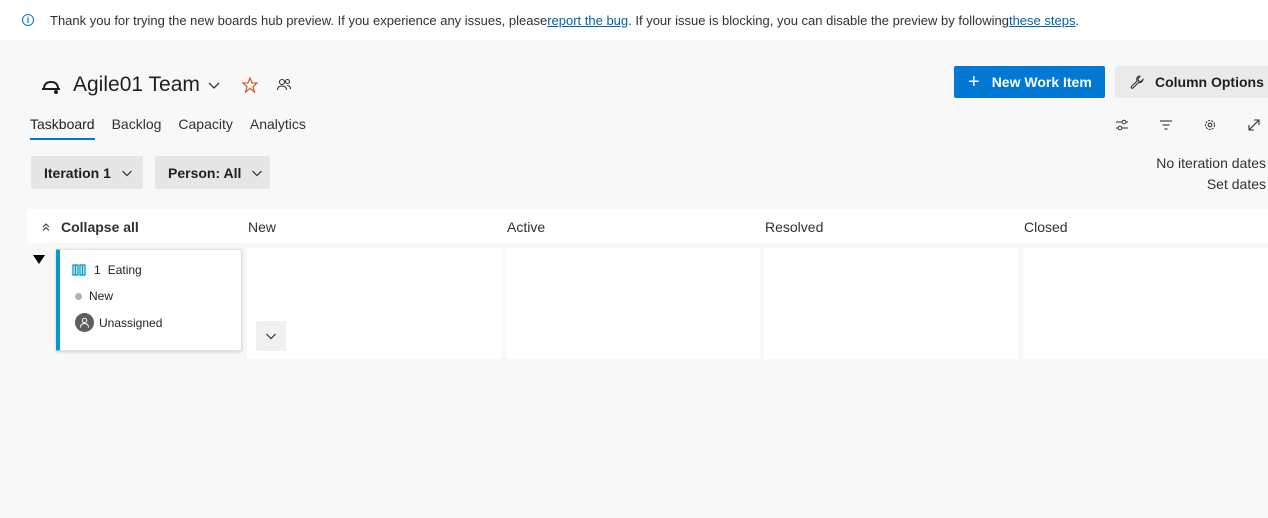 The height and width of the screenshot is (518, 1268). I want to click on team-icon, so click(51, 87).